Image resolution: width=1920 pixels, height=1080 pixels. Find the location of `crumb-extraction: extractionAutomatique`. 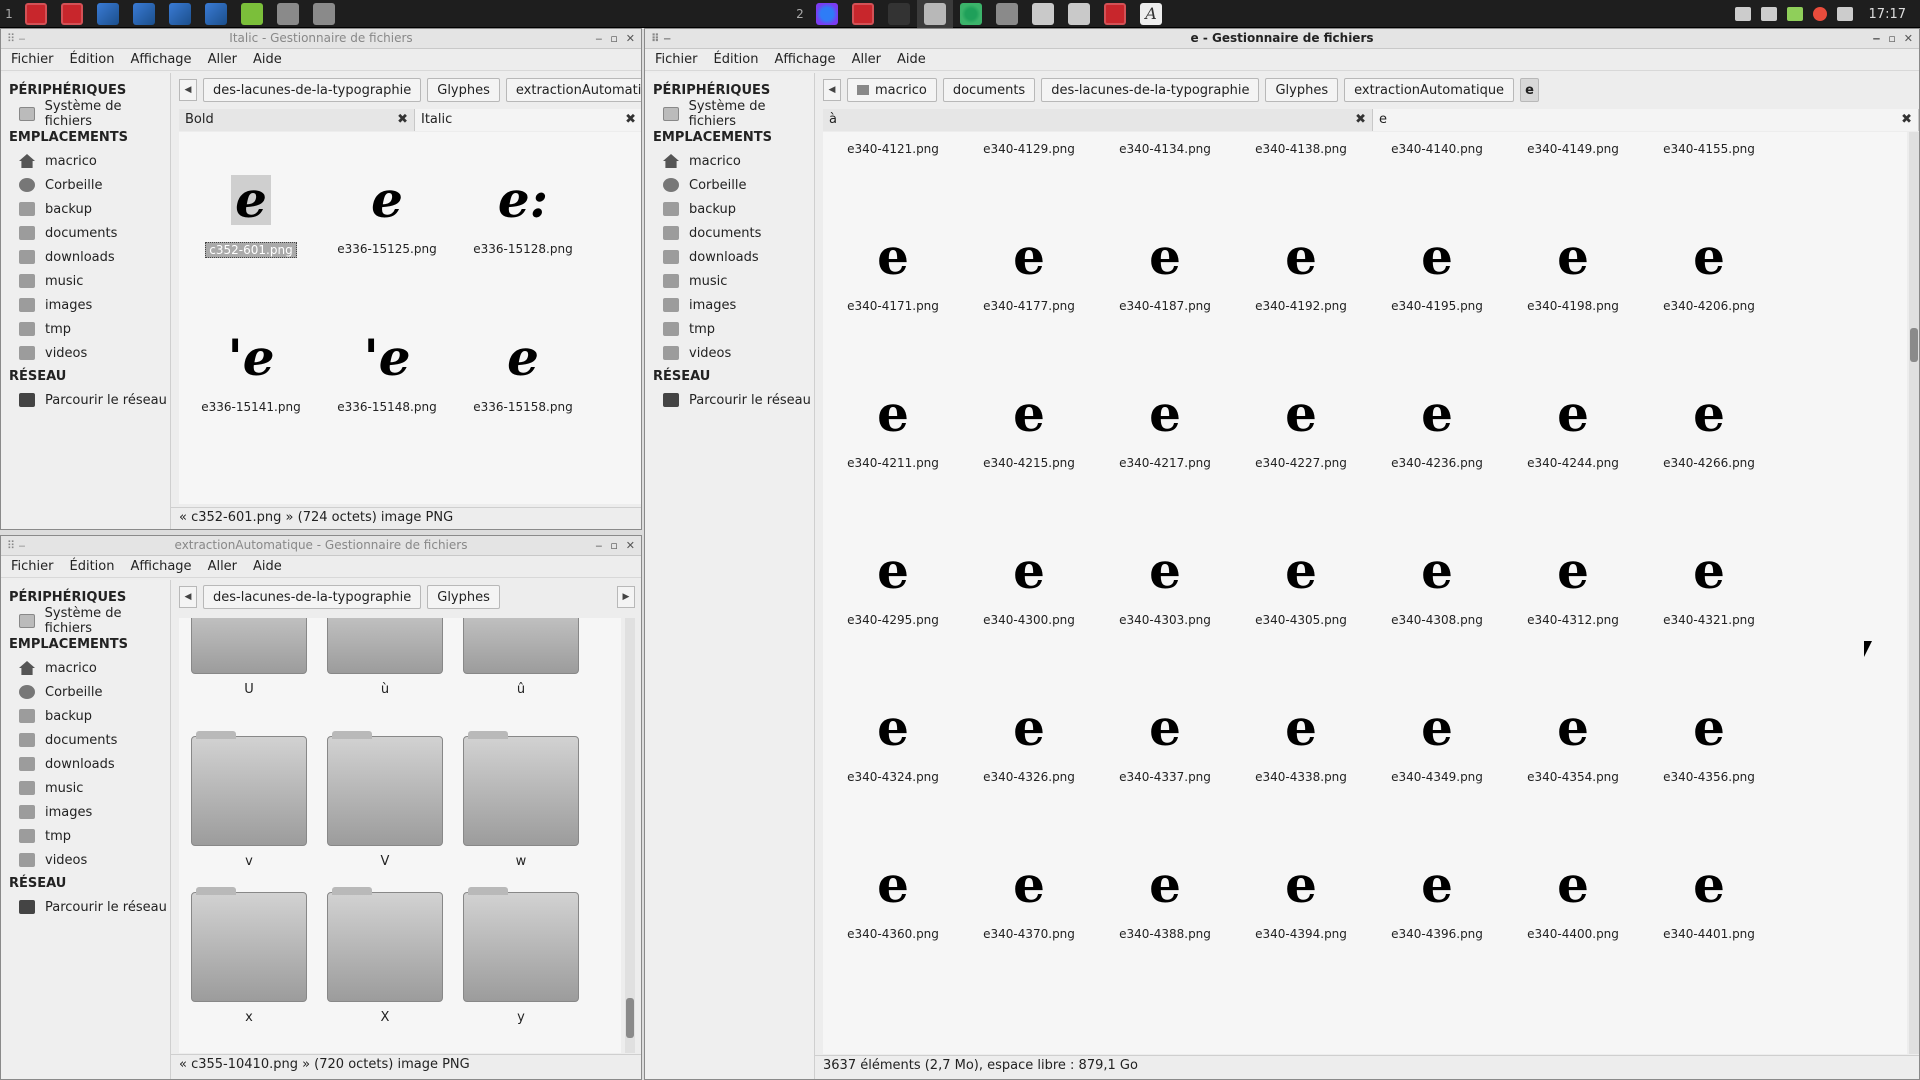

crumb-extraction: extractionAutomatique is located at coordinates (573, 90).